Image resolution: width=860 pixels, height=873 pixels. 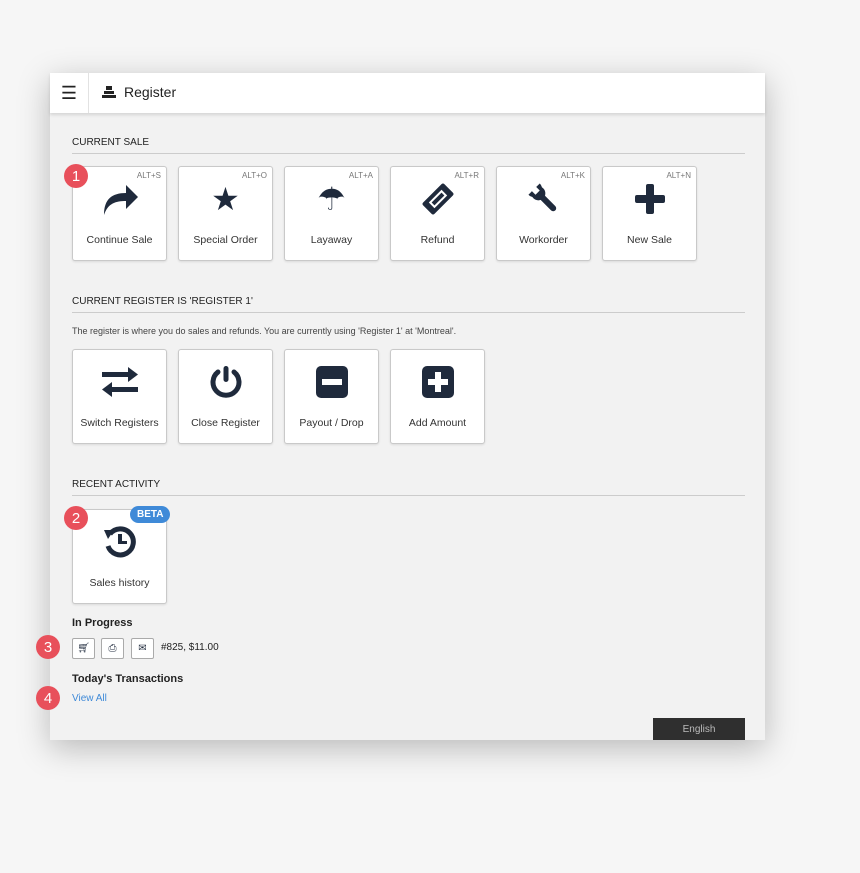 I want to click on cart-icon: 🛒︎, so click(x=83, y=648).